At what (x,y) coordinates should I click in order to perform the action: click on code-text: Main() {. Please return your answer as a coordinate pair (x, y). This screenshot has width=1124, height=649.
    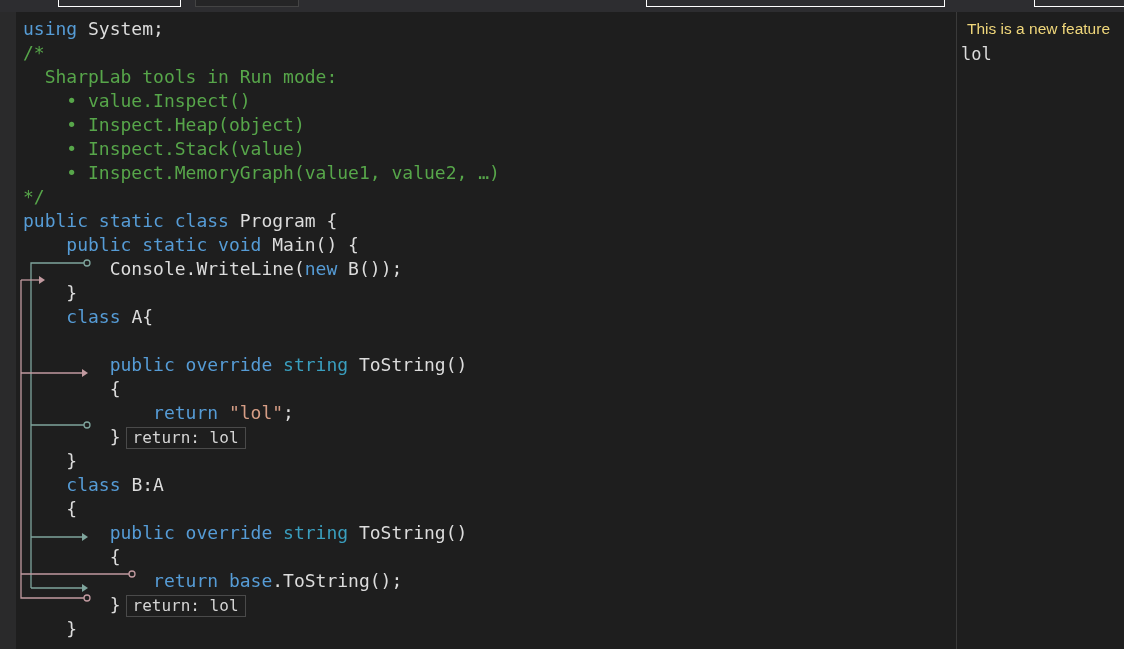
    Looking at the image, I should click on (315, 244).